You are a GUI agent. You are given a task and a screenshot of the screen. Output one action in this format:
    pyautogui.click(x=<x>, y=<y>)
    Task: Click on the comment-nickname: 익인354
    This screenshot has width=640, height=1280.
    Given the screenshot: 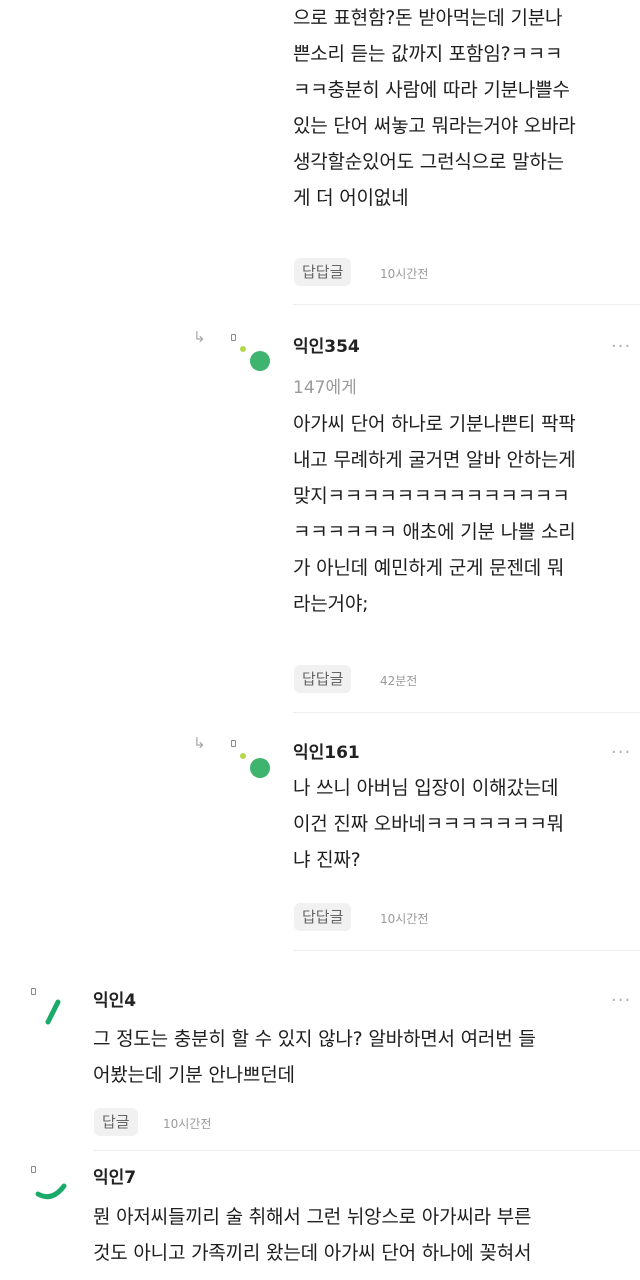 What is the action you would take?
    pyautogui.click(x=326, y=344)
    